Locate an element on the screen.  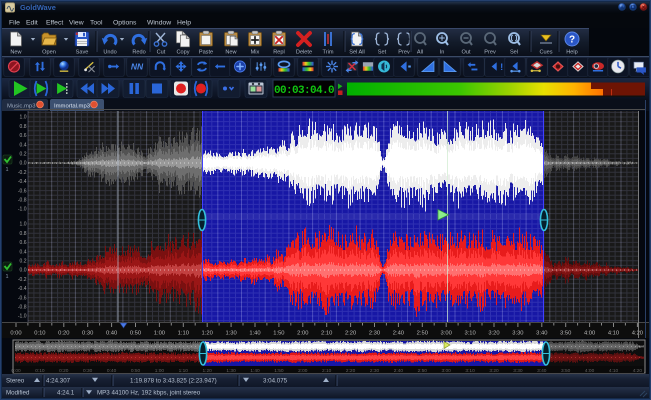
svg-text: 3:40 is located at coordinates (541, 334).